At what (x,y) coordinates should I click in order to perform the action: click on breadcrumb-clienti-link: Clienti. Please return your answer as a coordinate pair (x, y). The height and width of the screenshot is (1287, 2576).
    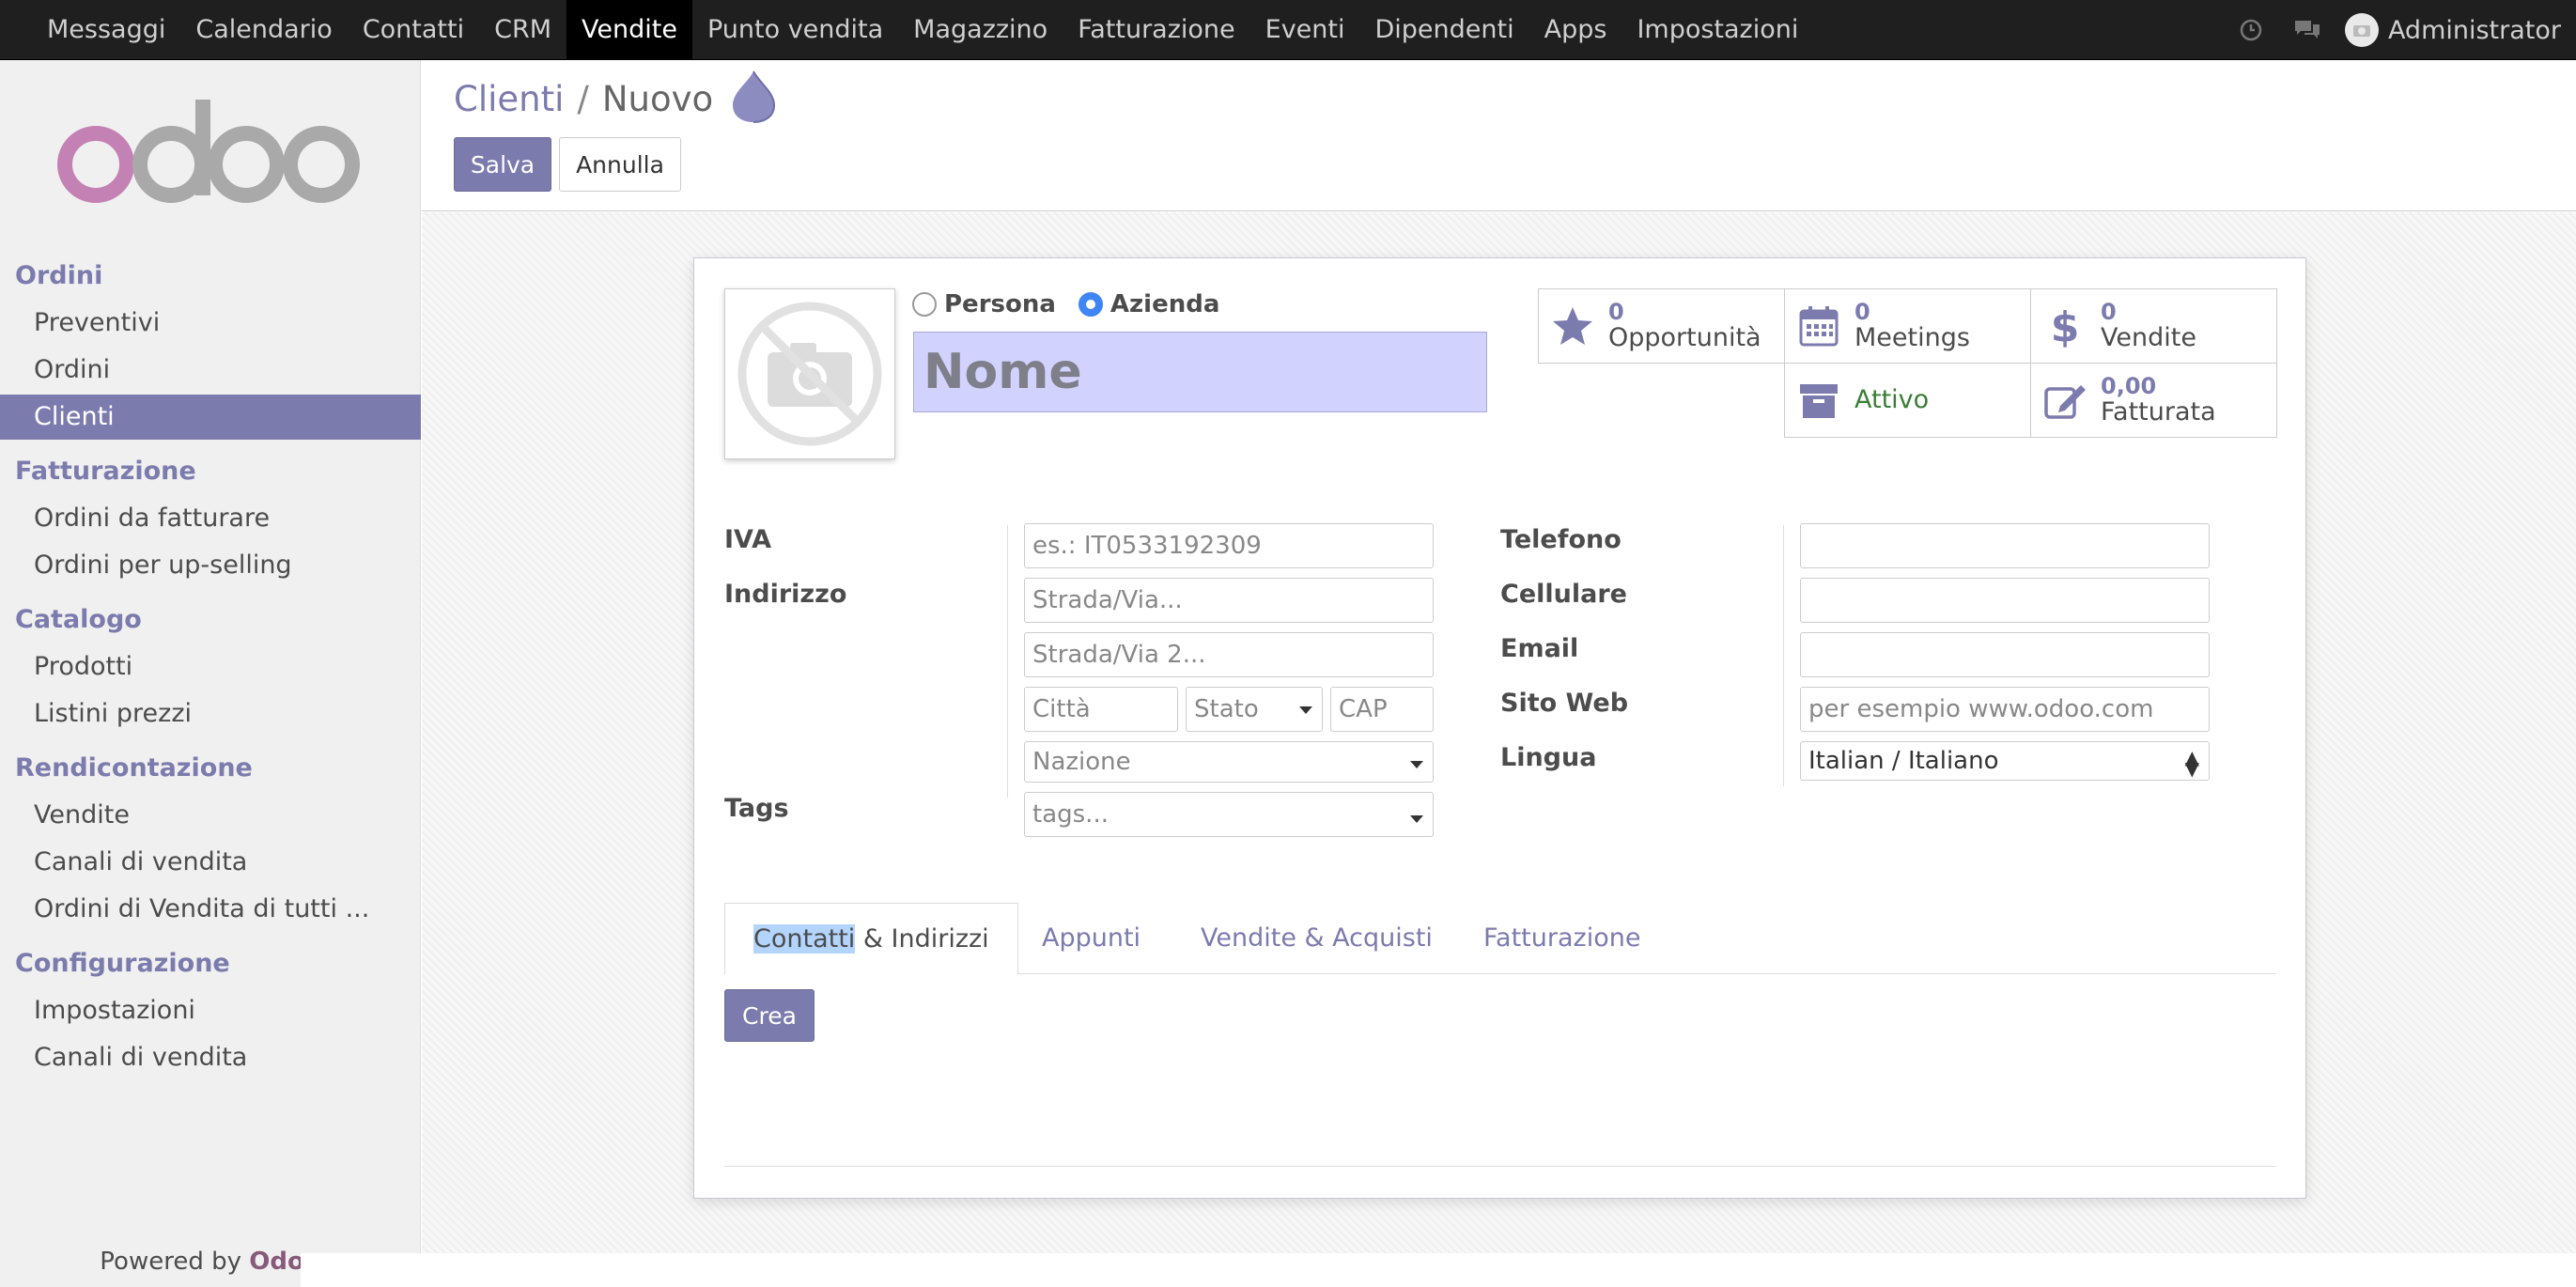
    Looking at the image, I should click on (509, 99).